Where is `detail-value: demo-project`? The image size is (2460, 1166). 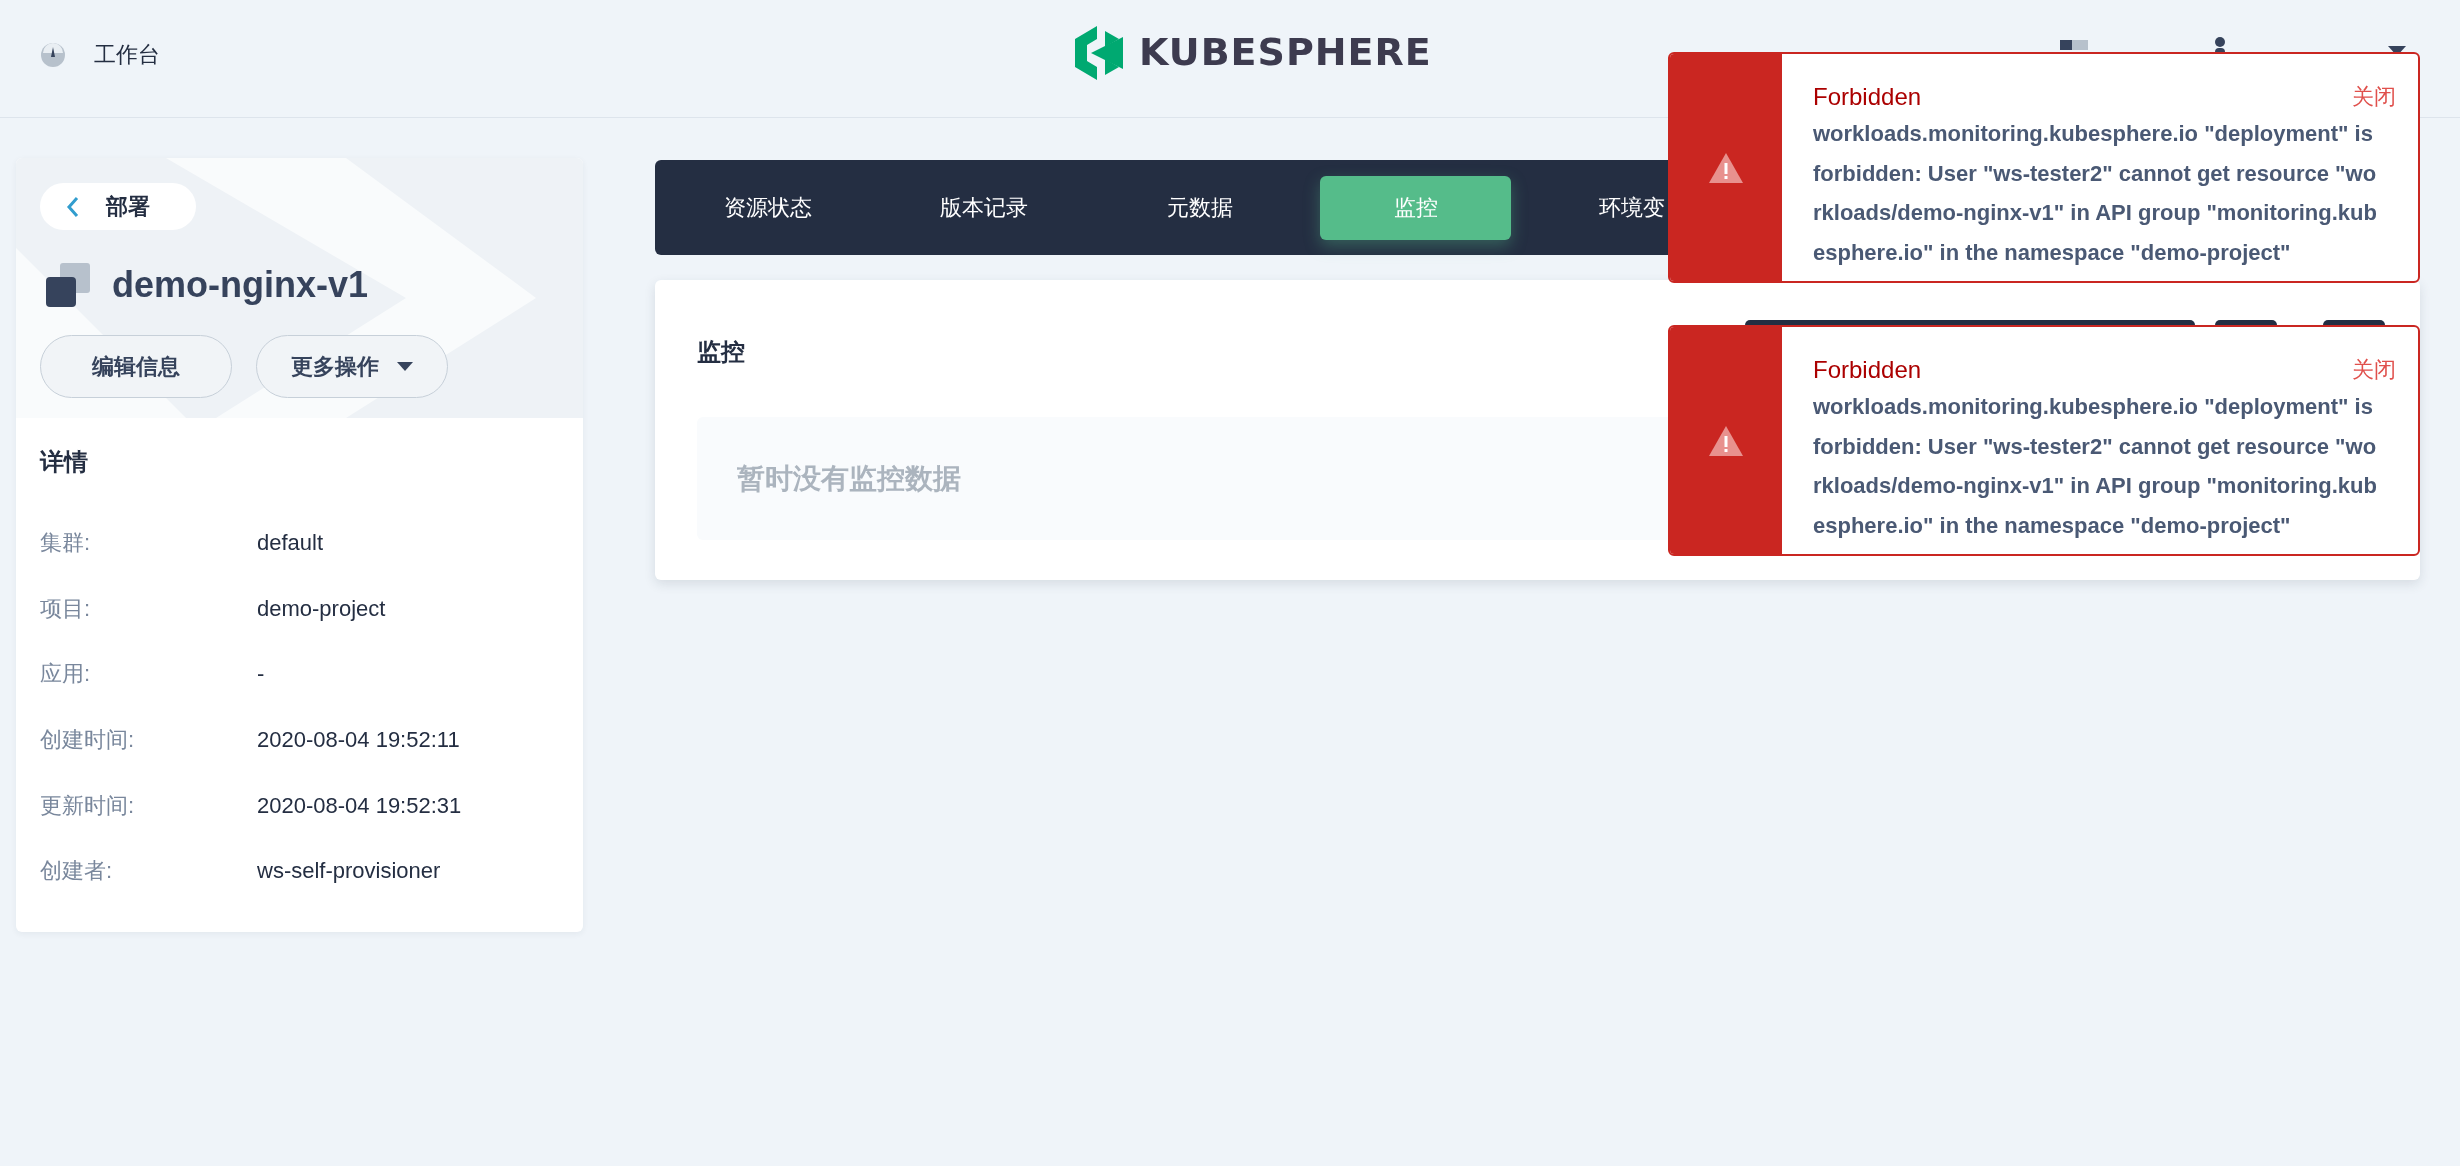 detail-value: demo-project is located at coordinates (321, 608).